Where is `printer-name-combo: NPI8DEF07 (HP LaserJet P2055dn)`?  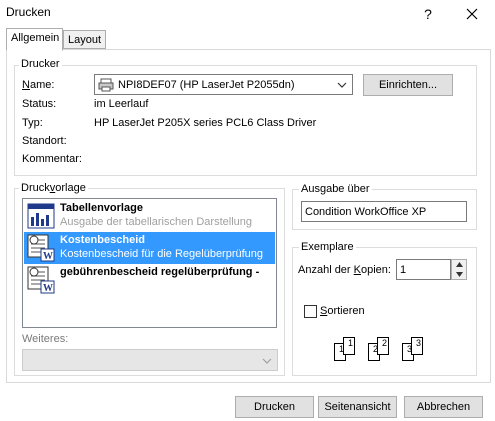
printer-name-combo: NPI8DEF07 (HP LaserJet P2055dn) is located at coordinates (223, 84).